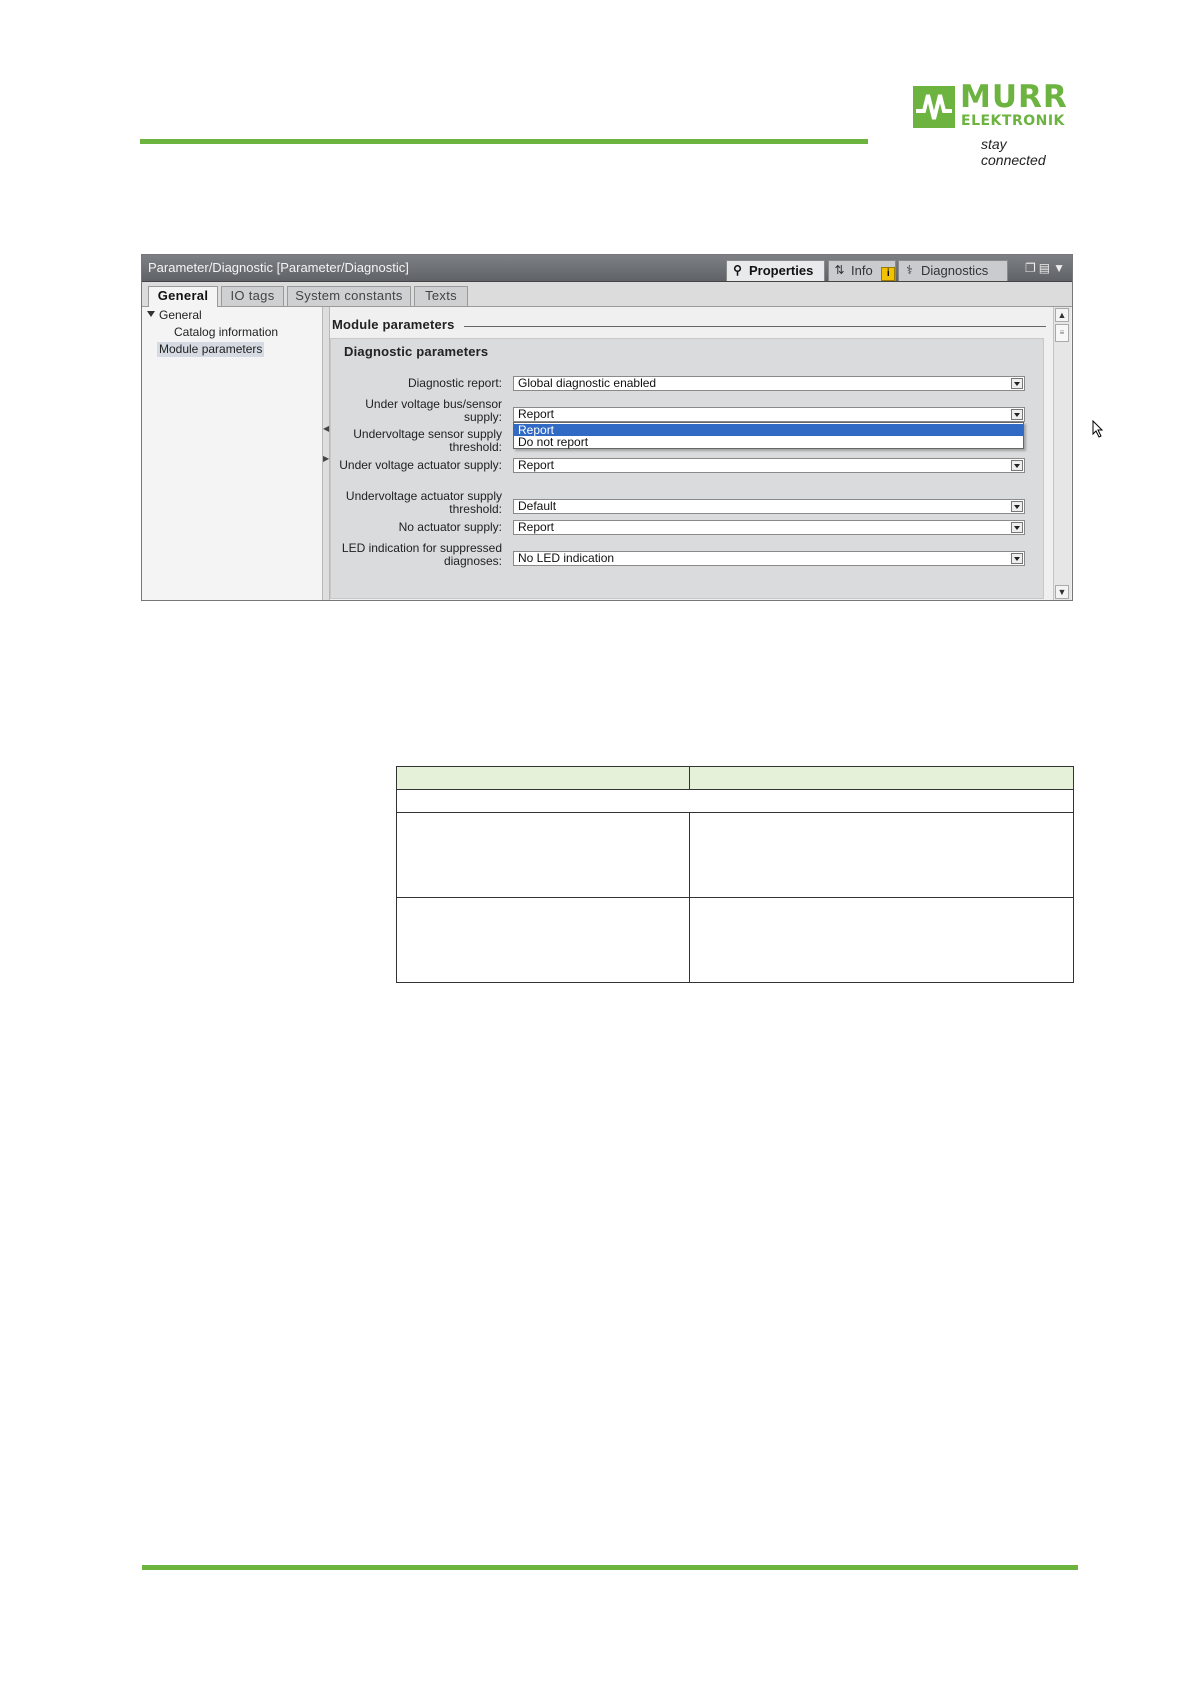 This screenshot has height=1684, width=1190. Describe the element at coordinates (504, 141) in the screenshot. I see `header-rule` at that location.